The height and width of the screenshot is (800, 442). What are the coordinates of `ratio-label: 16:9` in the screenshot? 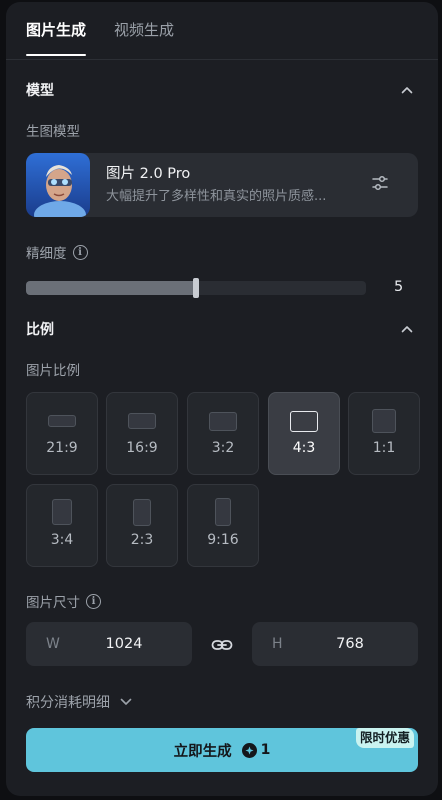 It's located at (142, 448).